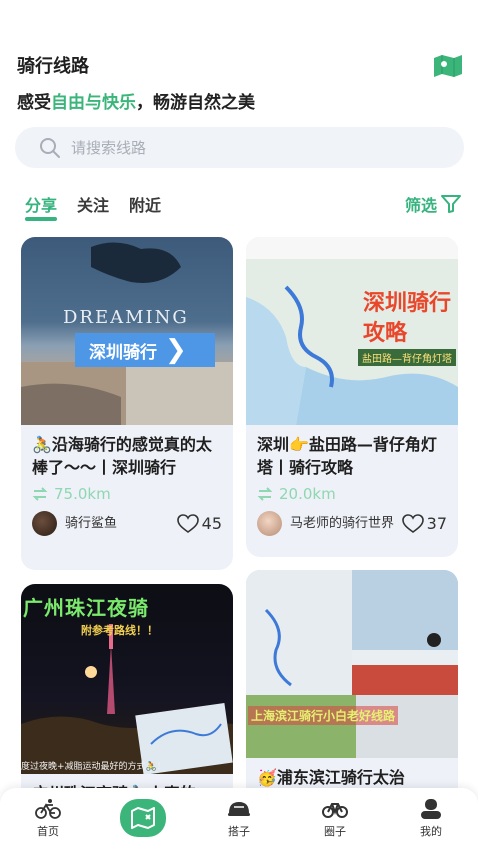  Describe the element at coordinates (145, 350) in the screenshot. I see `image-caption-banner: 深圳骑行 ❯` at that location.